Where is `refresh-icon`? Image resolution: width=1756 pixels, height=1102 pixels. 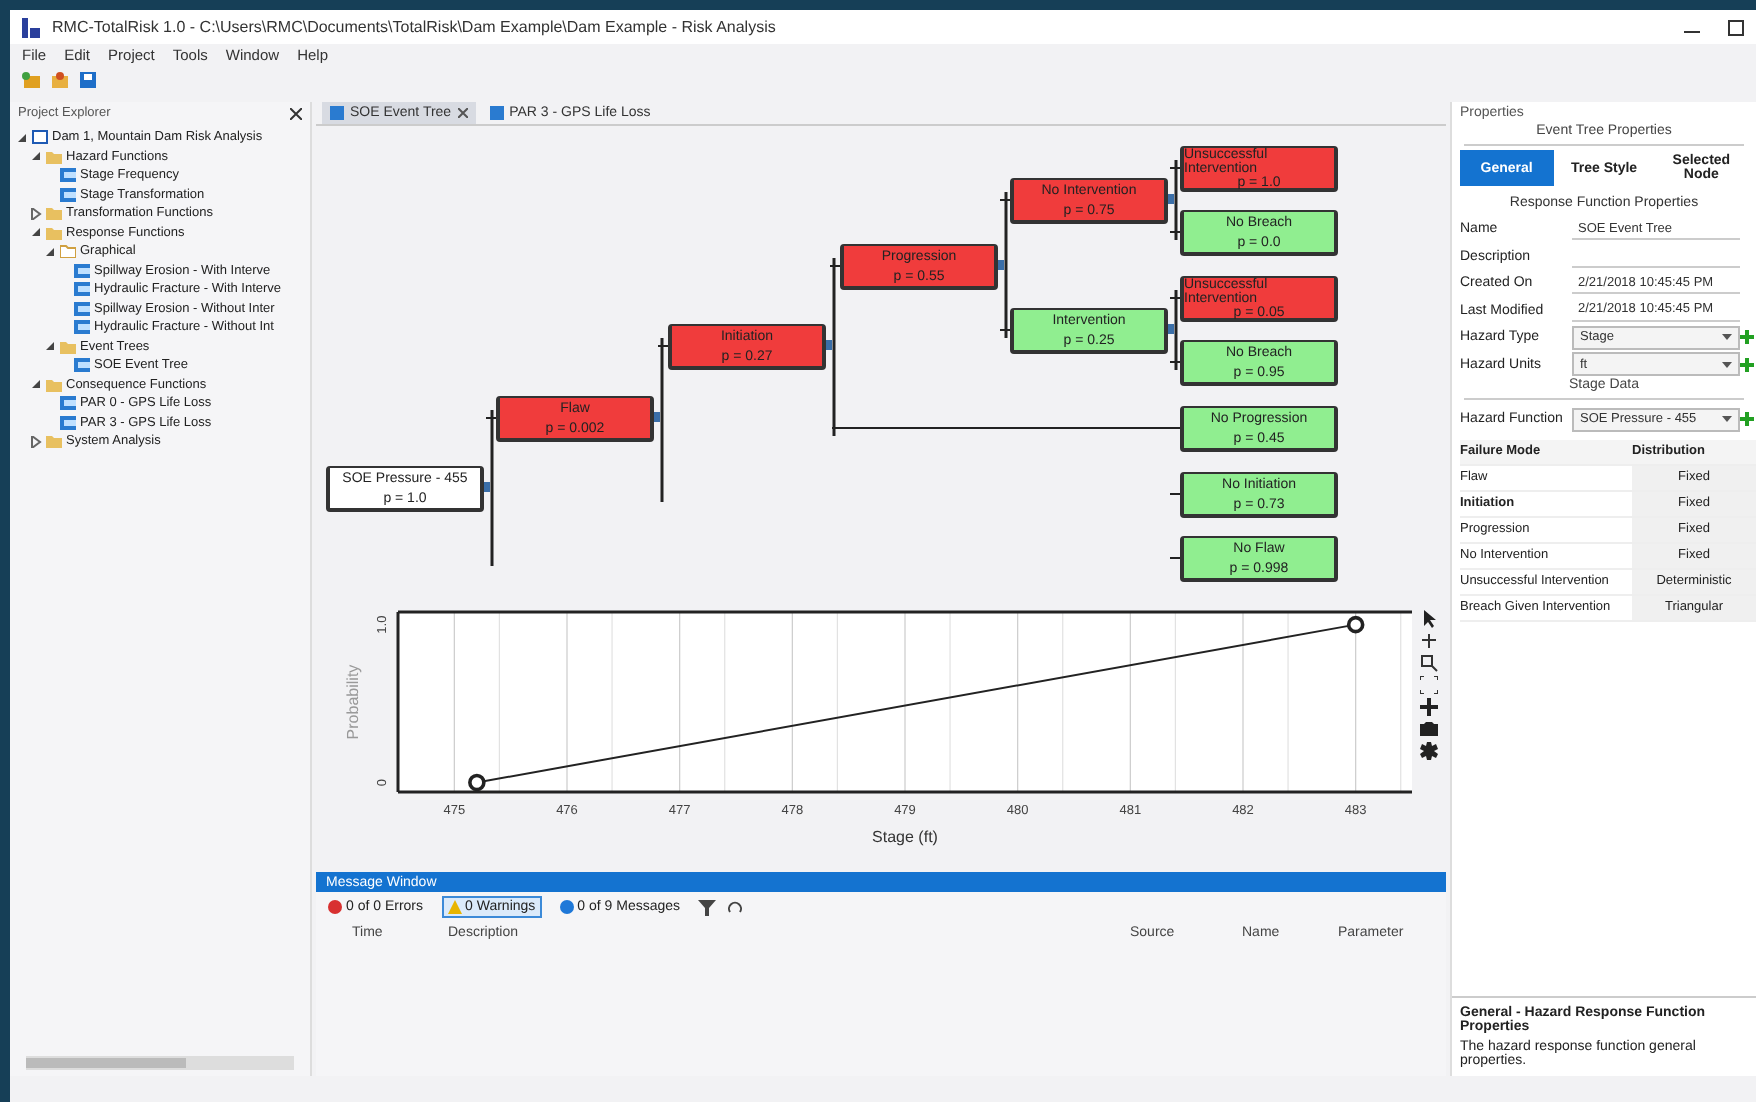 refresh-icon is located at coordinates (735, 907).